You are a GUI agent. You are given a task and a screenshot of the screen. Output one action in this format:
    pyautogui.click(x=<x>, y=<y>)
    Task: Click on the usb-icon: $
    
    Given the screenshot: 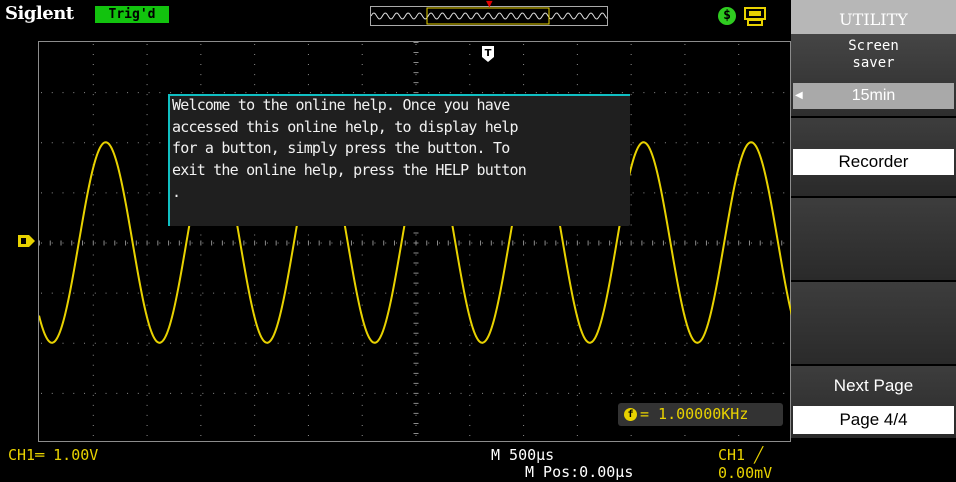 What is the action you would take?
    pyautogui.click(x=727, y=16)
    